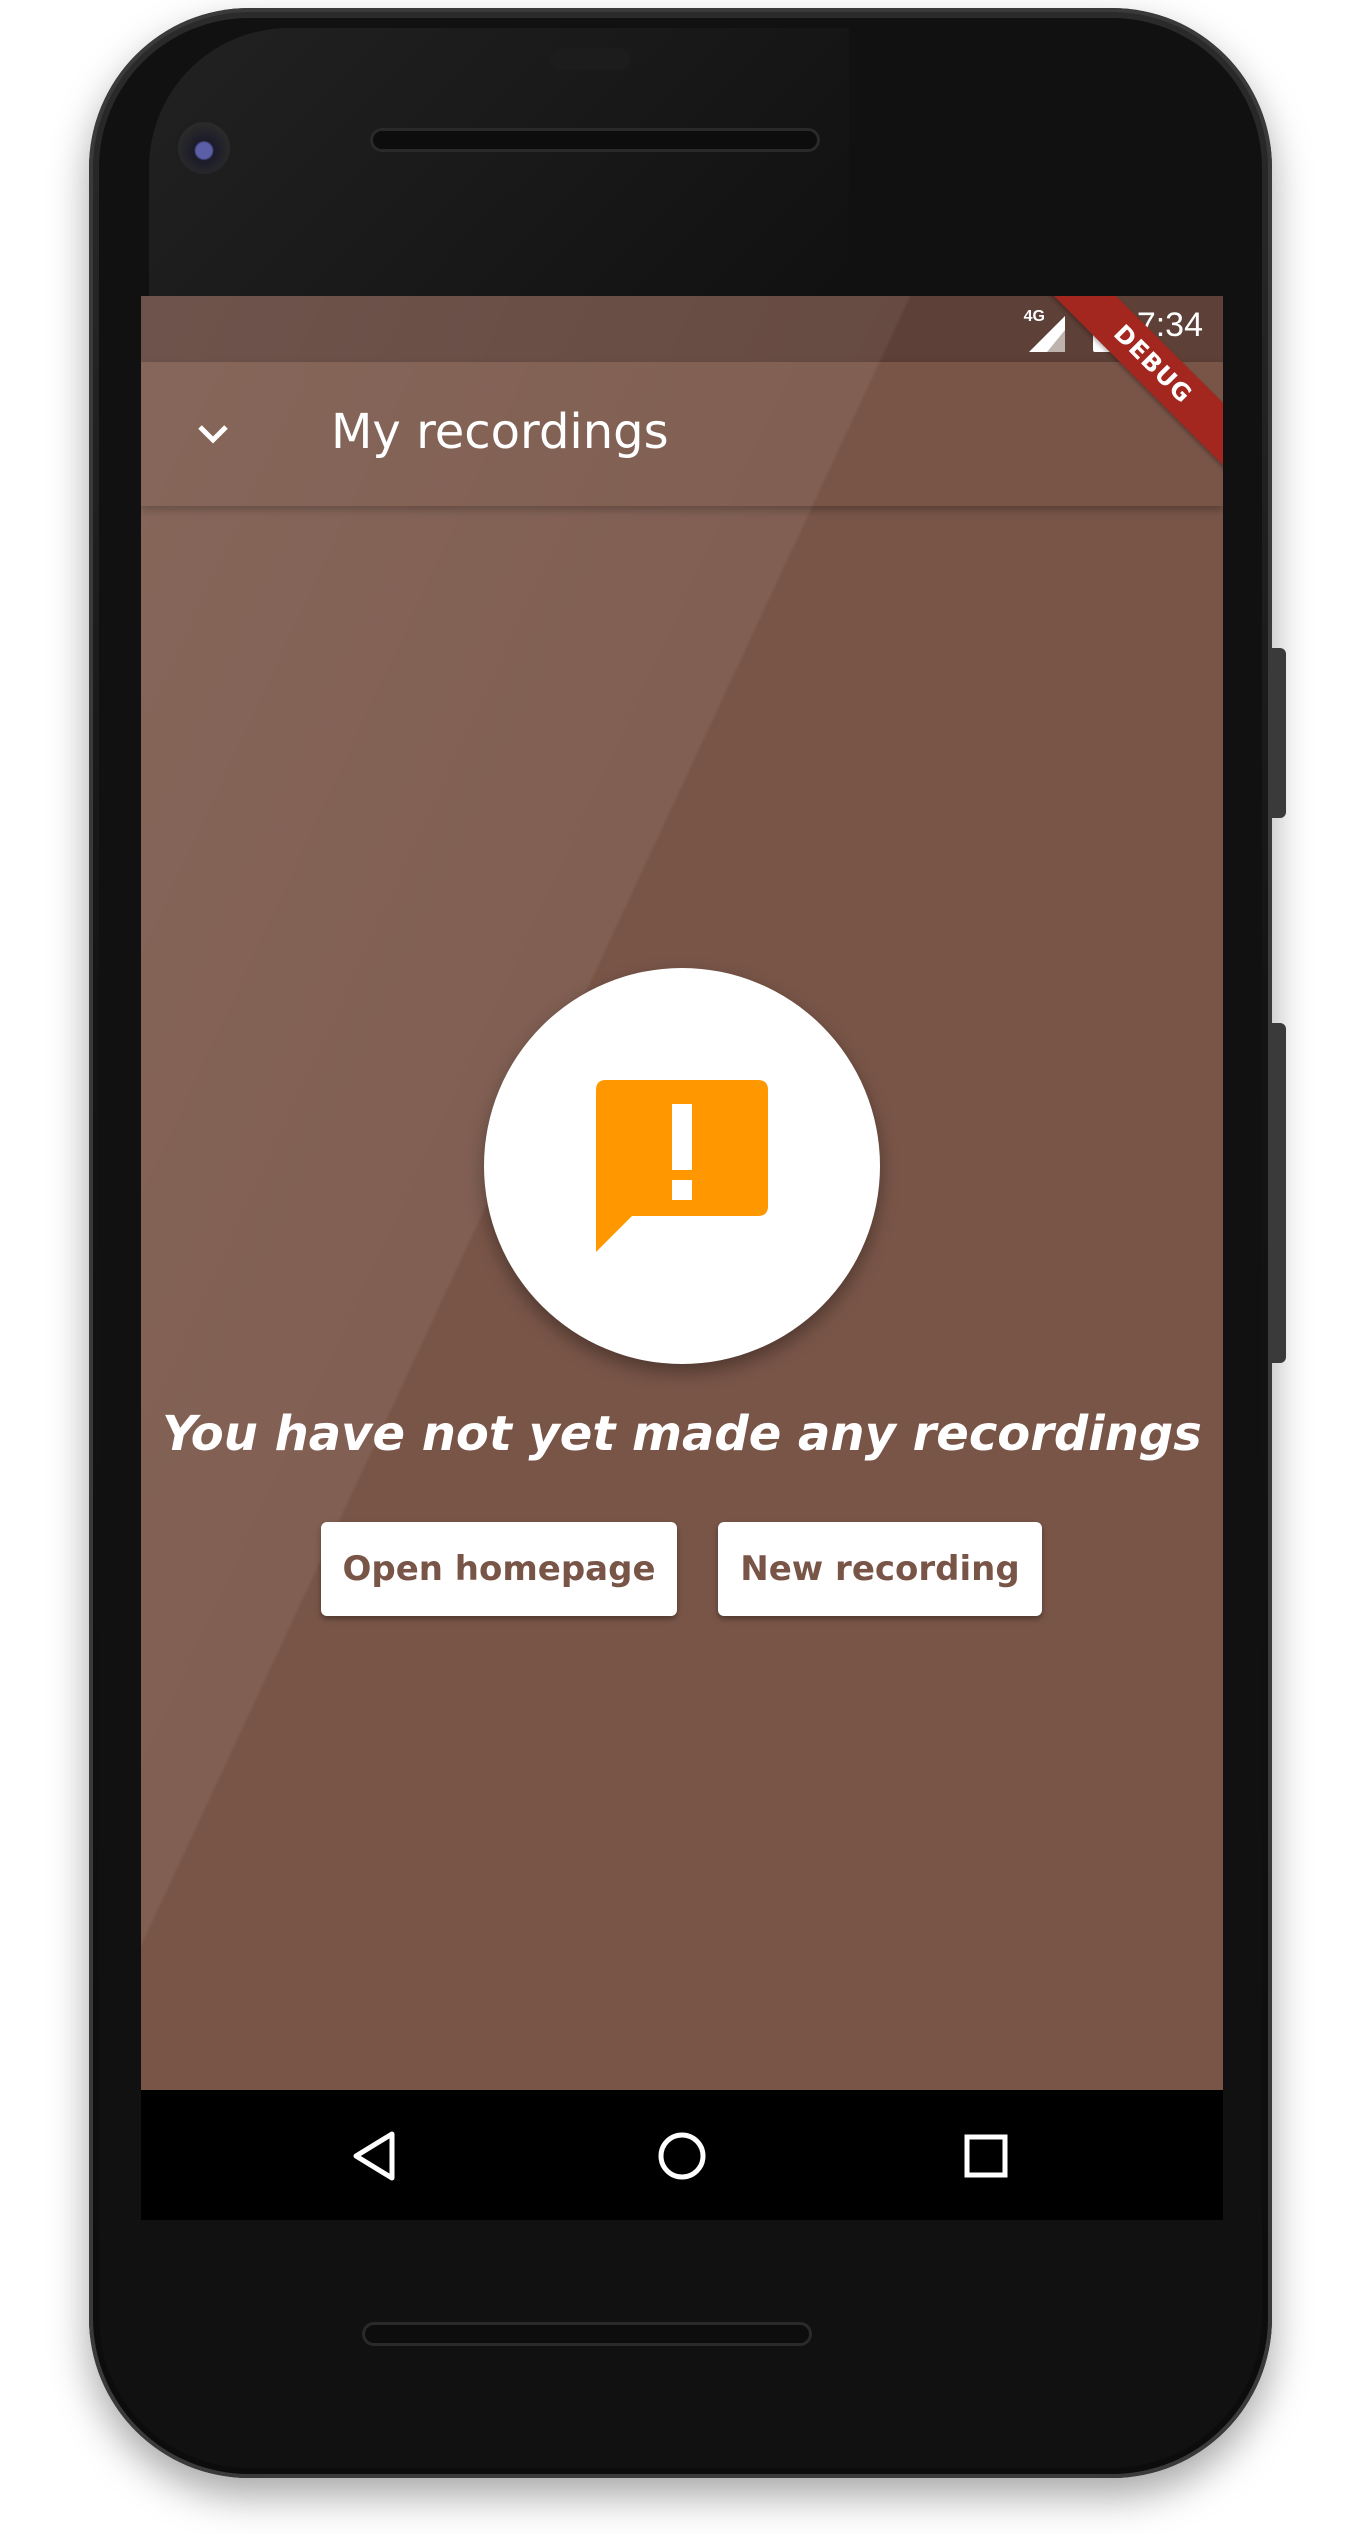 The height and width of the screenshot is (2534, 1370). I want to click on empty-state-badge, so click(682, 1166).